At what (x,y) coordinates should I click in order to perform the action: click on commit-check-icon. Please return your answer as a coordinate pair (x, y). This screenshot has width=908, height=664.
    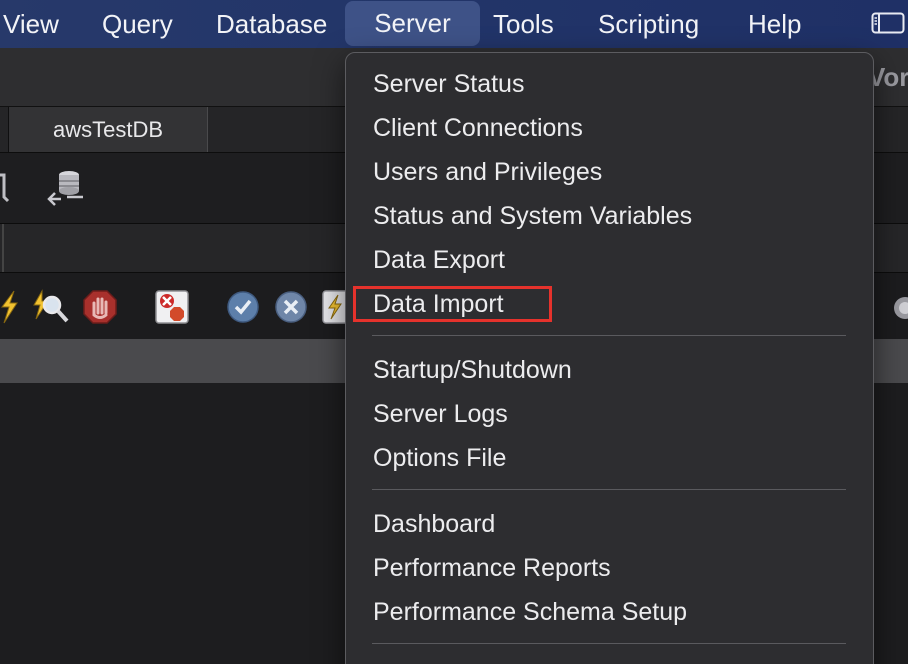
    Looking at the image, I should click on (243, 307).